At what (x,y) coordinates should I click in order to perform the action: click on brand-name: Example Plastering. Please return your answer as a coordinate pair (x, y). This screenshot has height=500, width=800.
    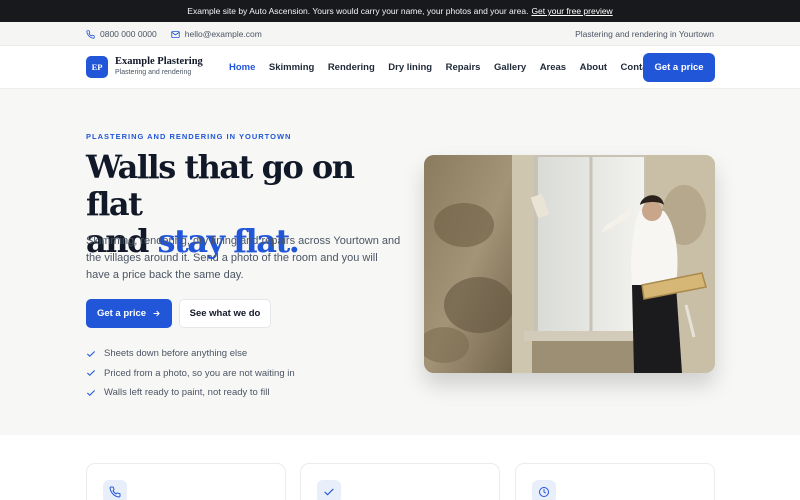
    Looking at the image, I should click on (159, 61).